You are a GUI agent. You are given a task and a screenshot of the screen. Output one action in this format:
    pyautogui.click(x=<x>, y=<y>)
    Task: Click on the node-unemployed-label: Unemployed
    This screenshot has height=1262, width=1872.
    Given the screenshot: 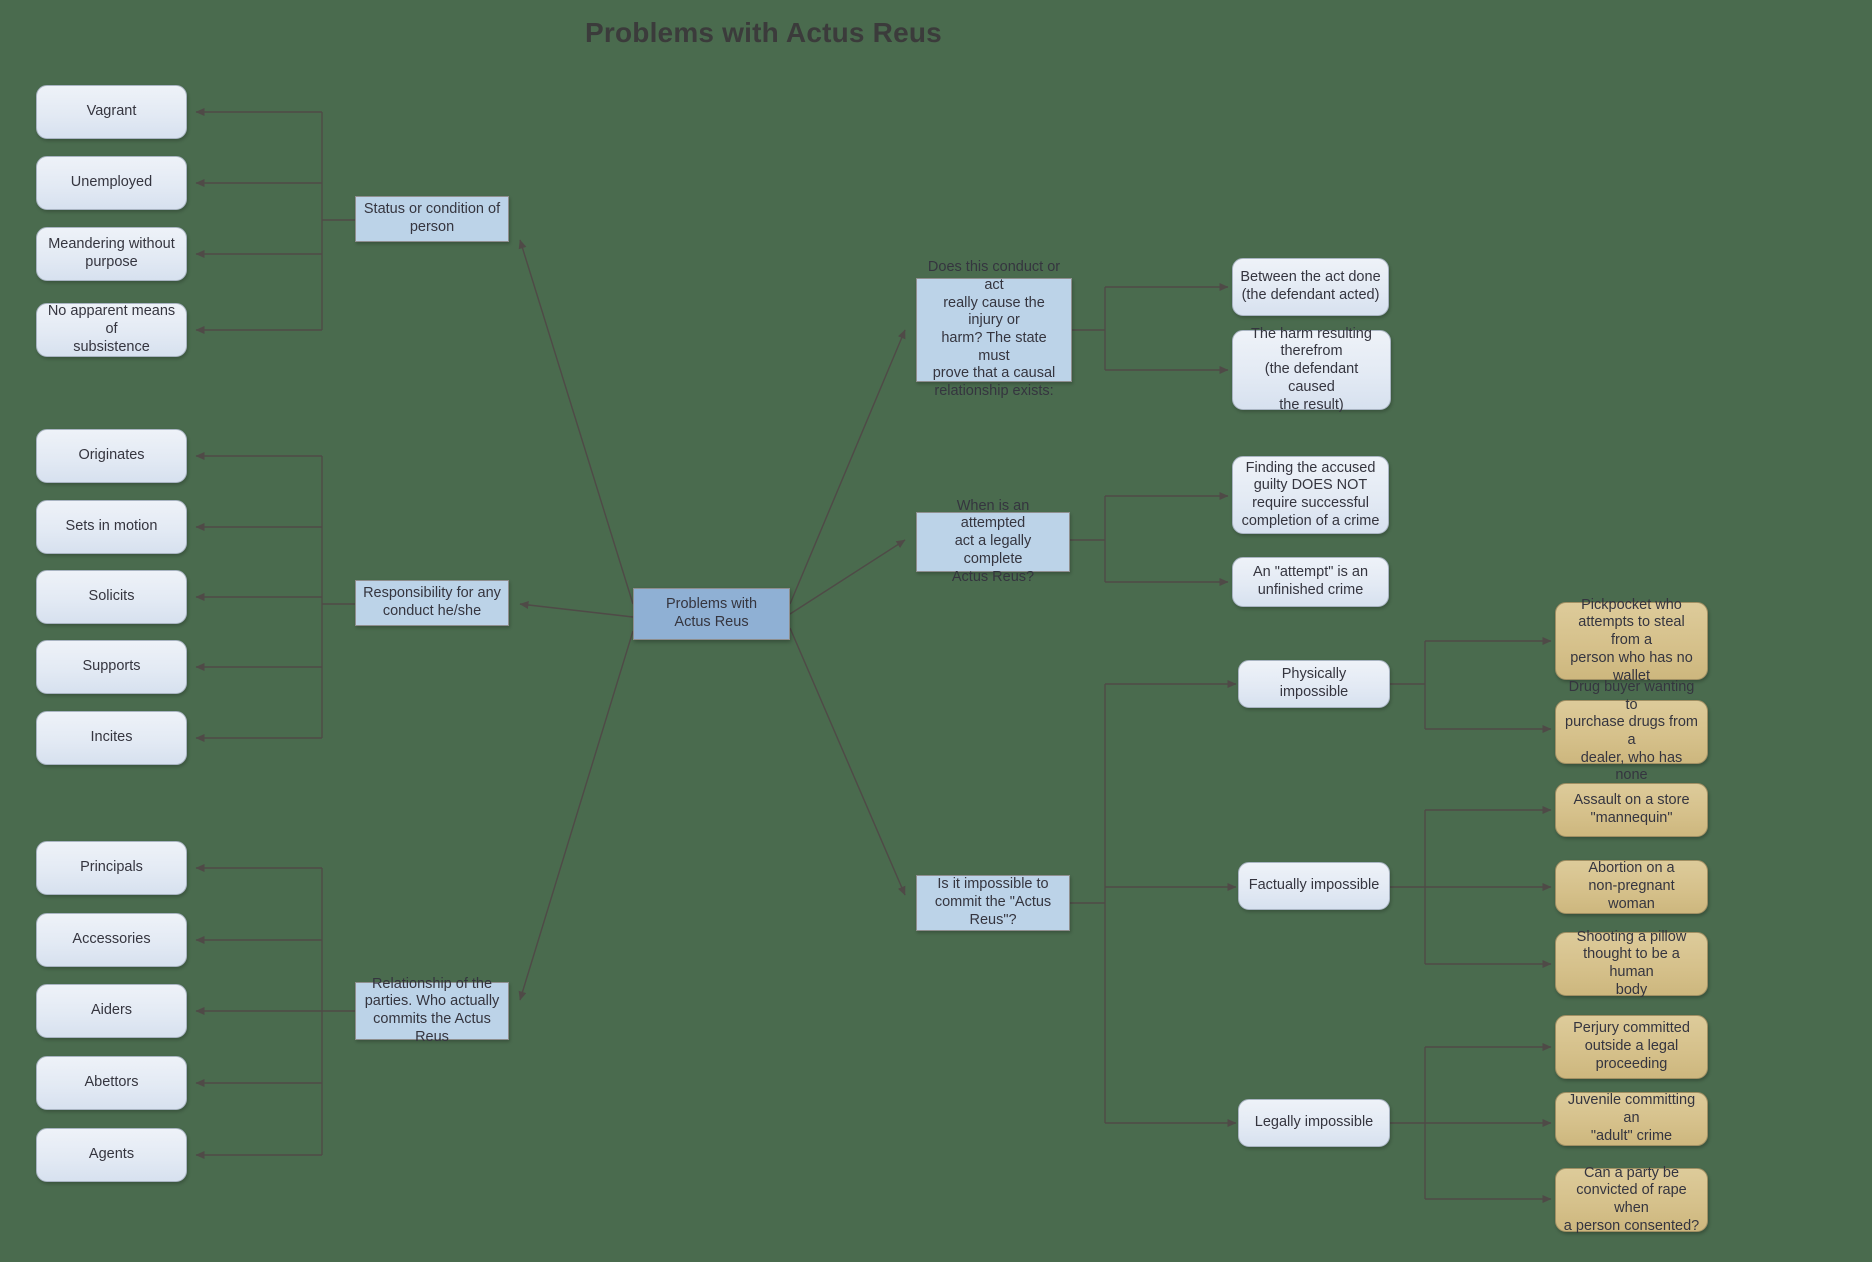 What is the action you would take?
    pyautogui.click(x=111, y=182)
    